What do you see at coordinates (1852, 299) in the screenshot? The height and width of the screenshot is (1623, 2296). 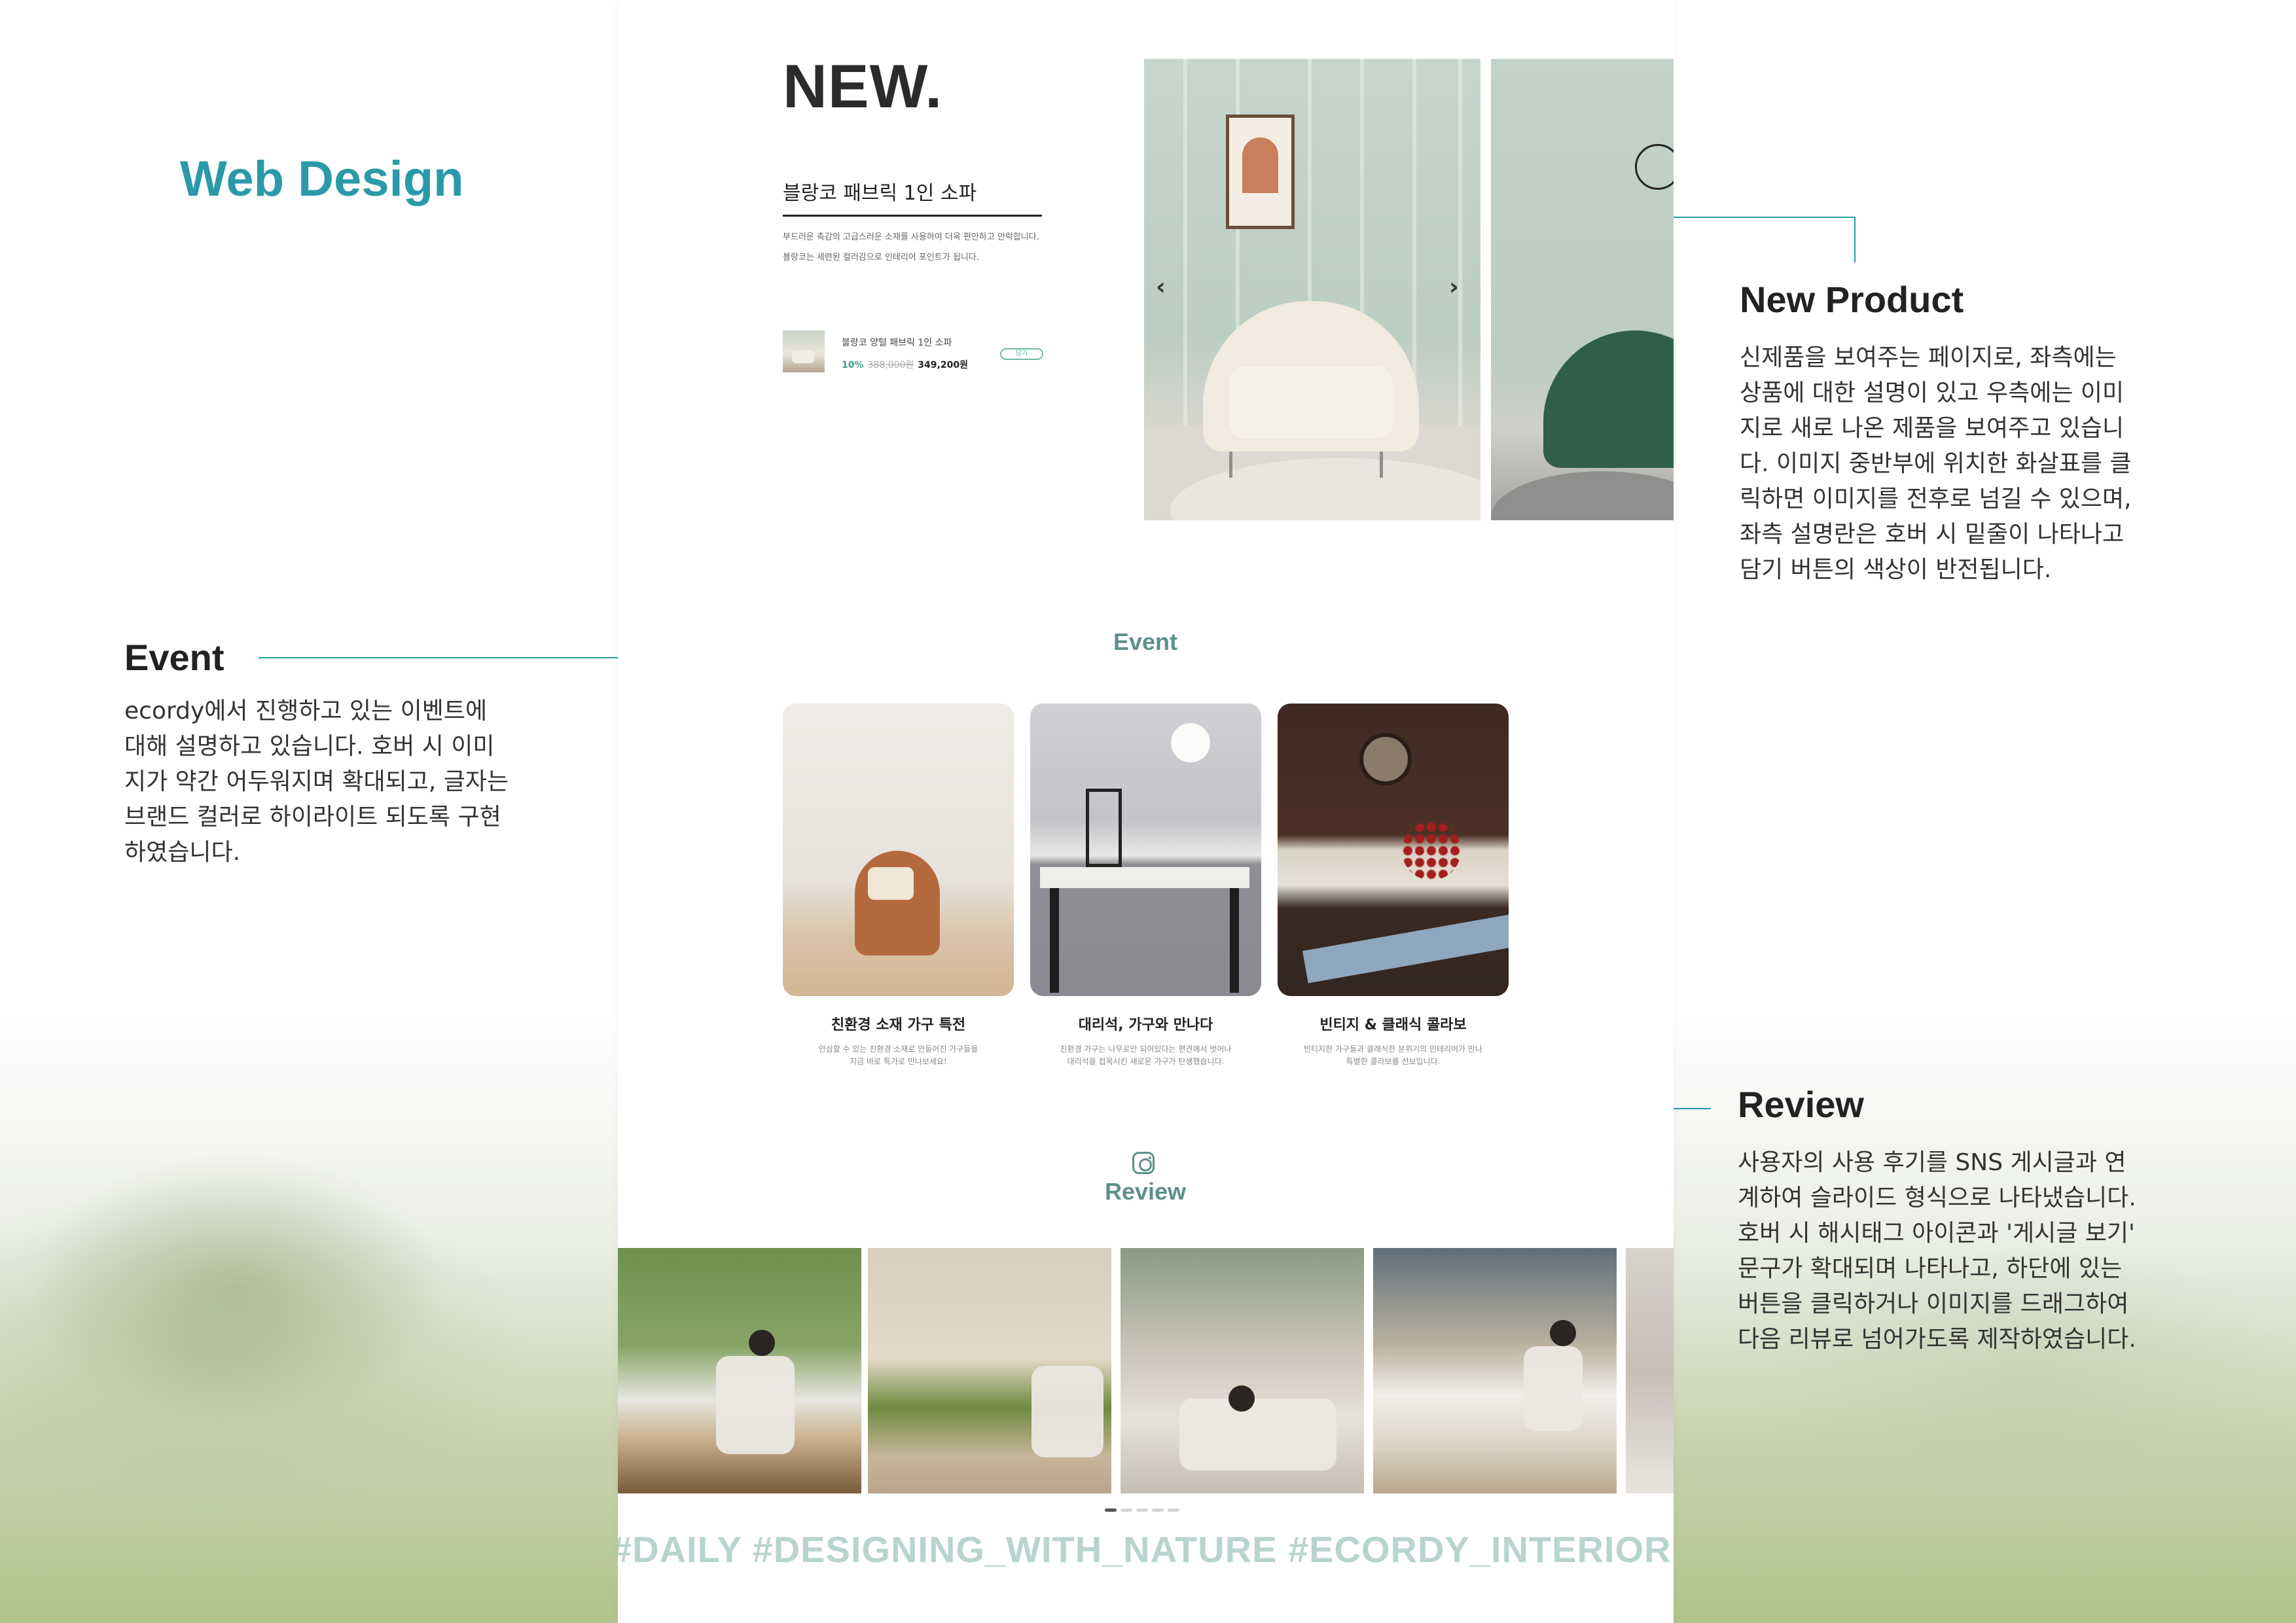 I see `new-product-annotation-title: New Product` at bounding box center [1852, 299].